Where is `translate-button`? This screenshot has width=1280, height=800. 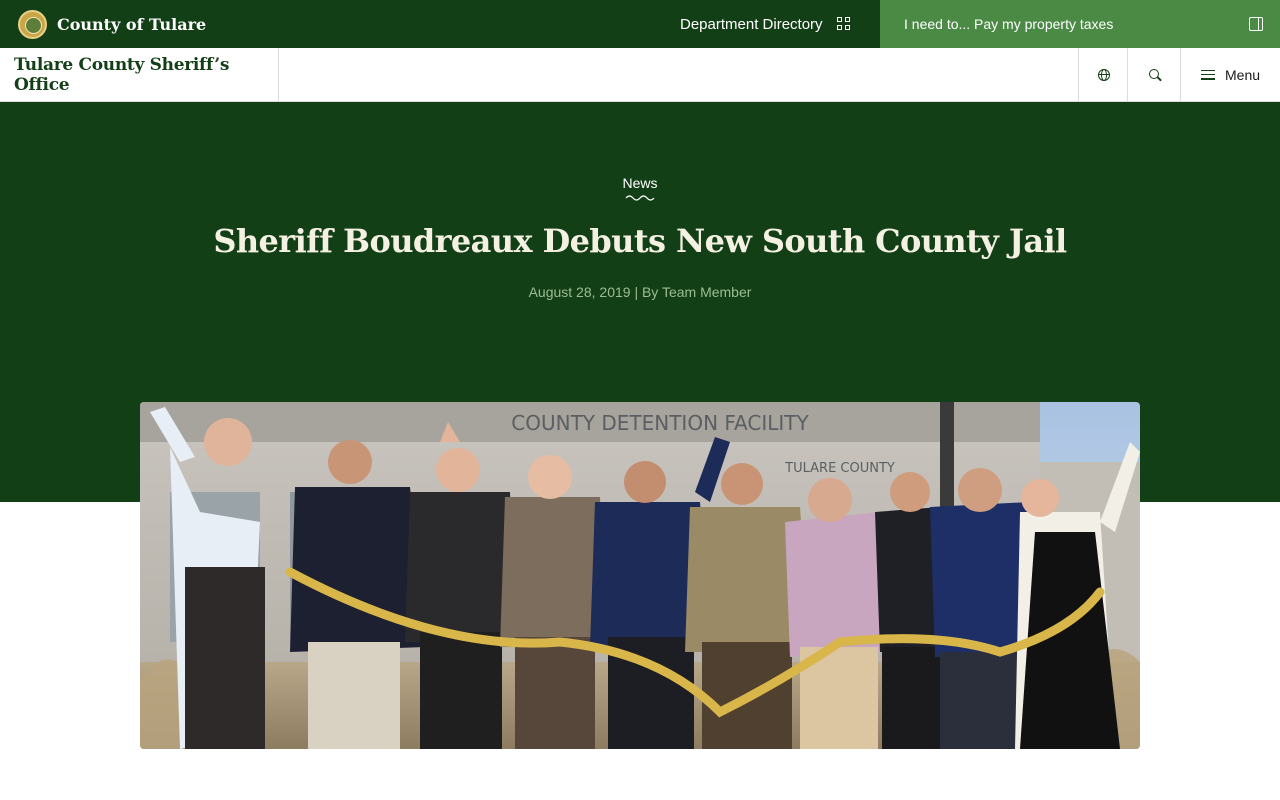
translate-button is located at coordinates (1103, 74).